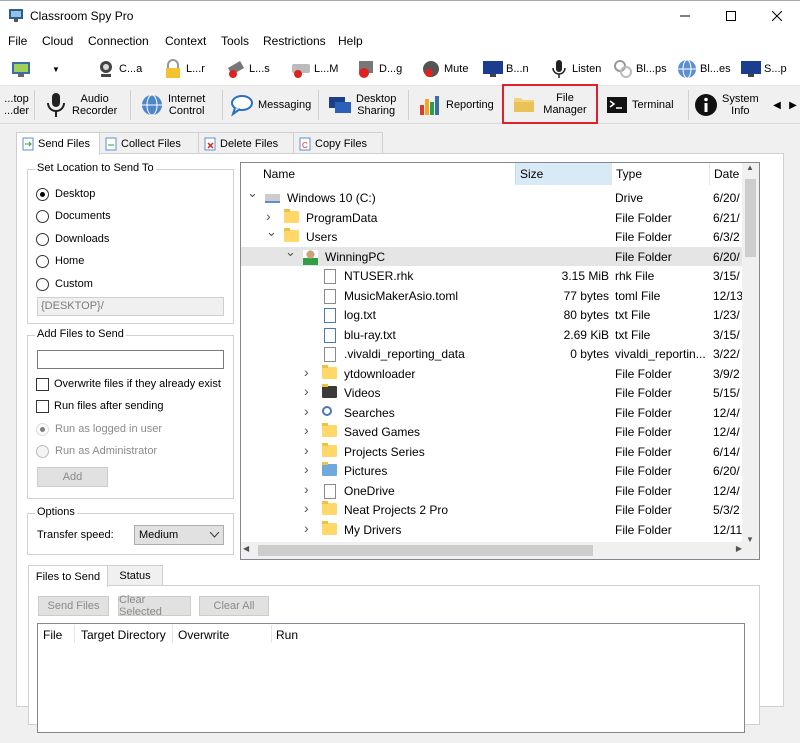  I want to click on toolbar-mute-button: Mute, so click(444, 69).